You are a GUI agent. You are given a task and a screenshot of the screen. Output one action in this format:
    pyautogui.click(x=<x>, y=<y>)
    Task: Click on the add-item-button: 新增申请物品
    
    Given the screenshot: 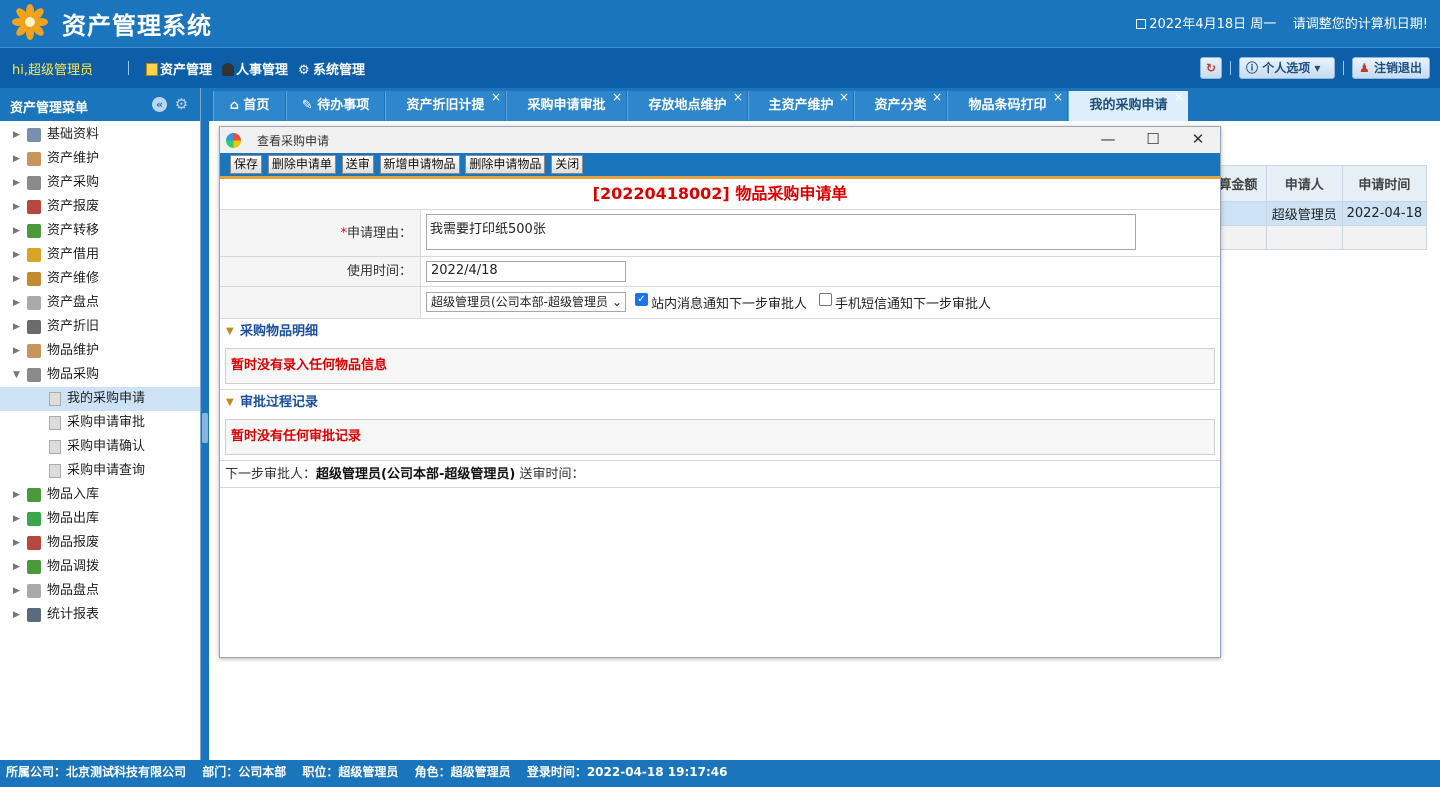 What is the action you would take?
    pyautogui.click(x=419, y=164)
    